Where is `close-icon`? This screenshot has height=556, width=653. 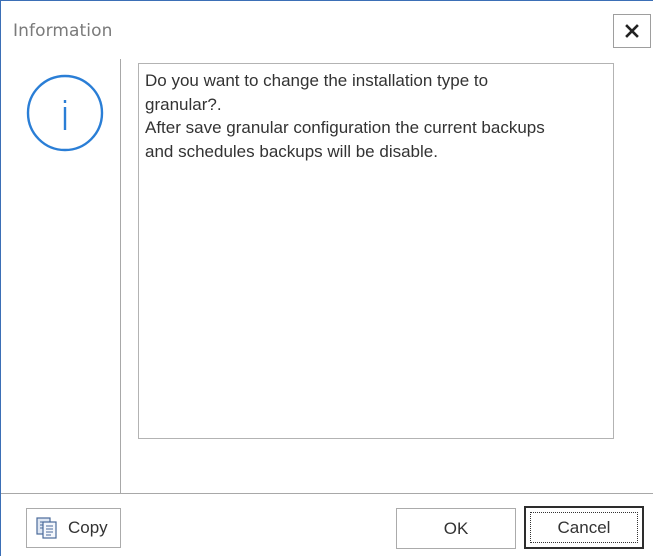 close-icon is located at coordinates (632, 31).